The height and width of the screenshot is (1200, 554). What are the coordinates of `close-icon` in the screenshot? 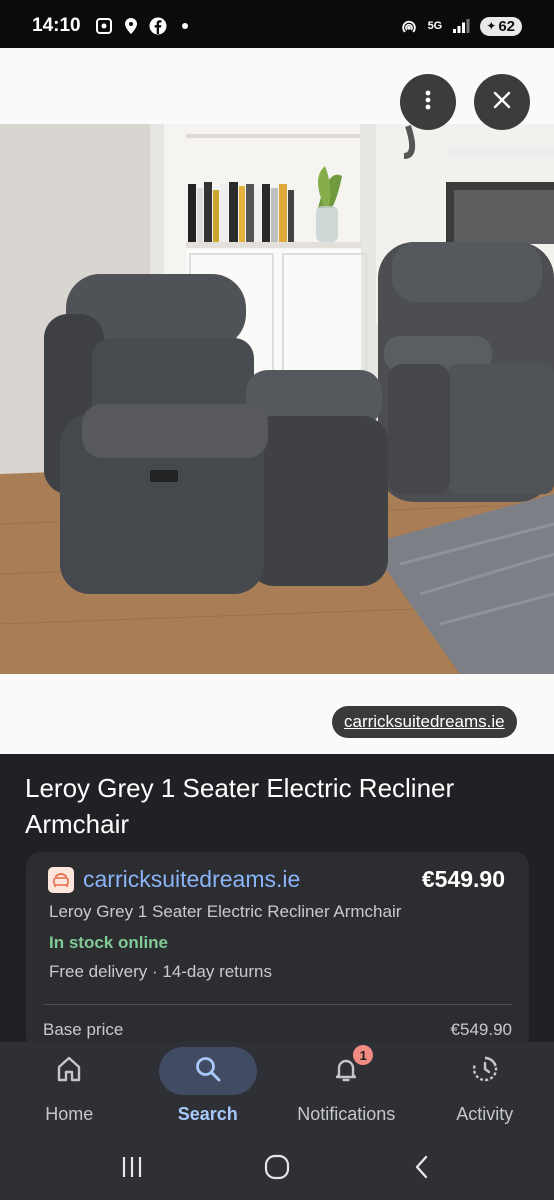 It's located at (502, 102).